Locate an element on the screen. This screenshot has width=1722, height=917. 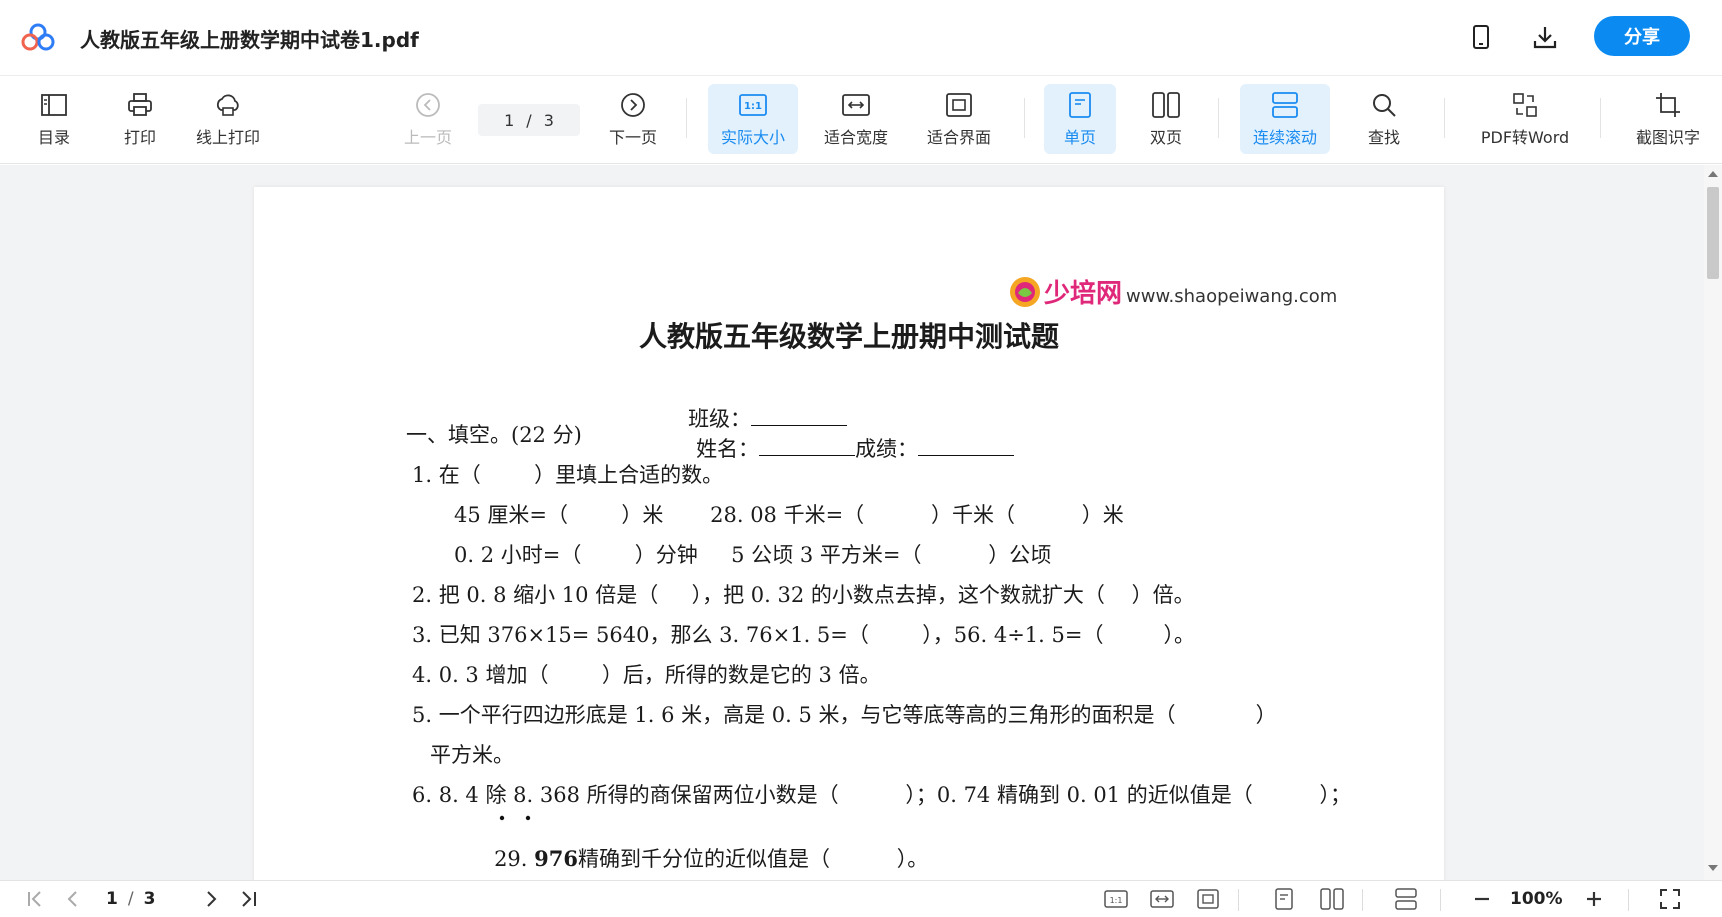
toc-button: 目录 is located at coordinates (54, 119).